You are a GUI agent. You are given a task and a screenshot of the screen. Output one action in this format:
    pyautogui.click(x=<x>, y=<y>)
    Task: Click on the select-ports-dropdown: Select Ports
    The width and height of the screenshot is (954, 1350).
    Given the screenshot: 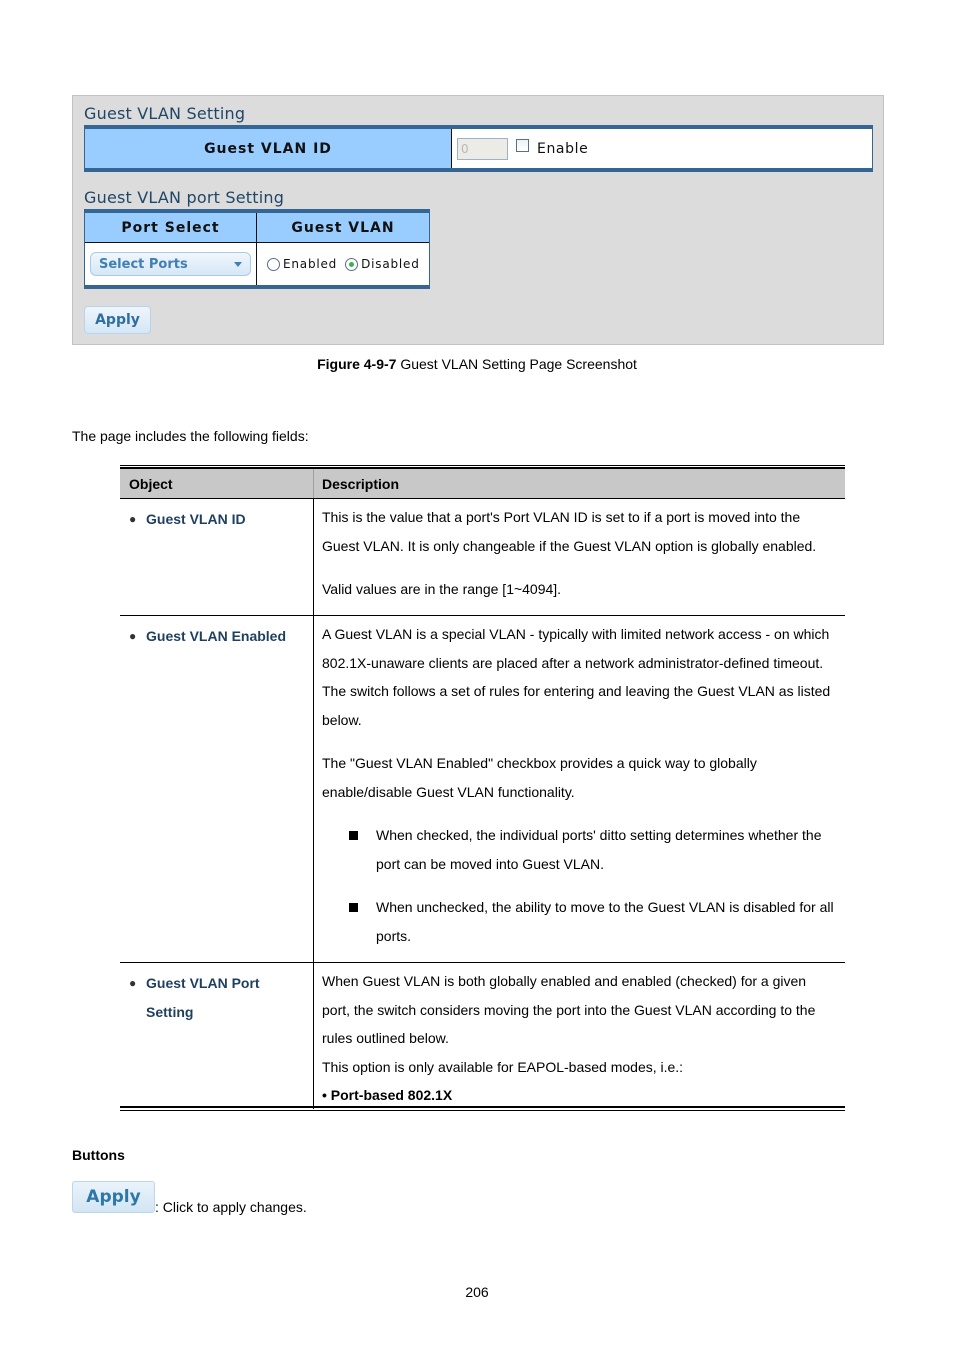 What is the action you would take?
    pyautogui.click(x=170, y=264)
    